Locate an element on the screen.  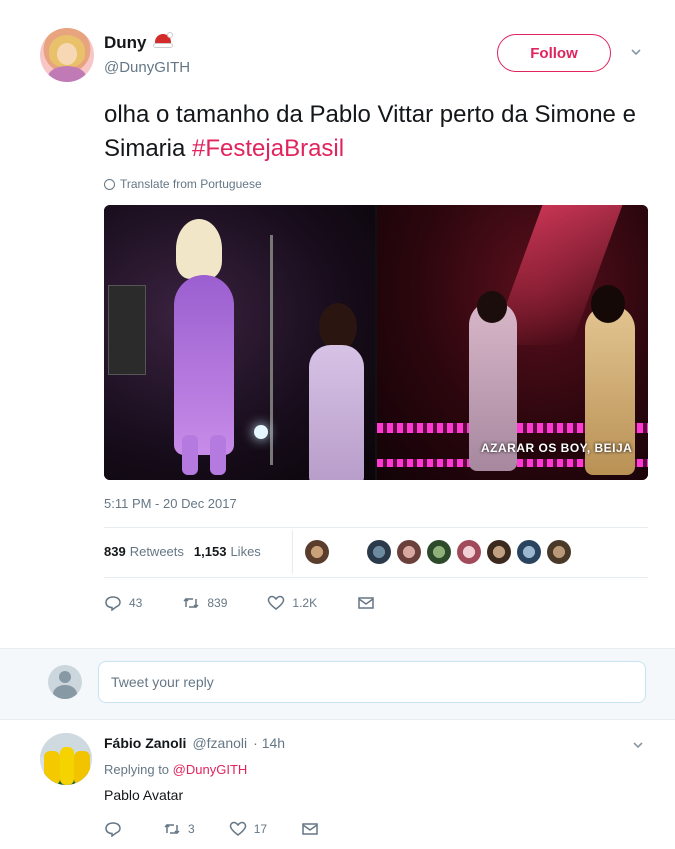
reply-time: · 14h is located at coordinates (269, 743).